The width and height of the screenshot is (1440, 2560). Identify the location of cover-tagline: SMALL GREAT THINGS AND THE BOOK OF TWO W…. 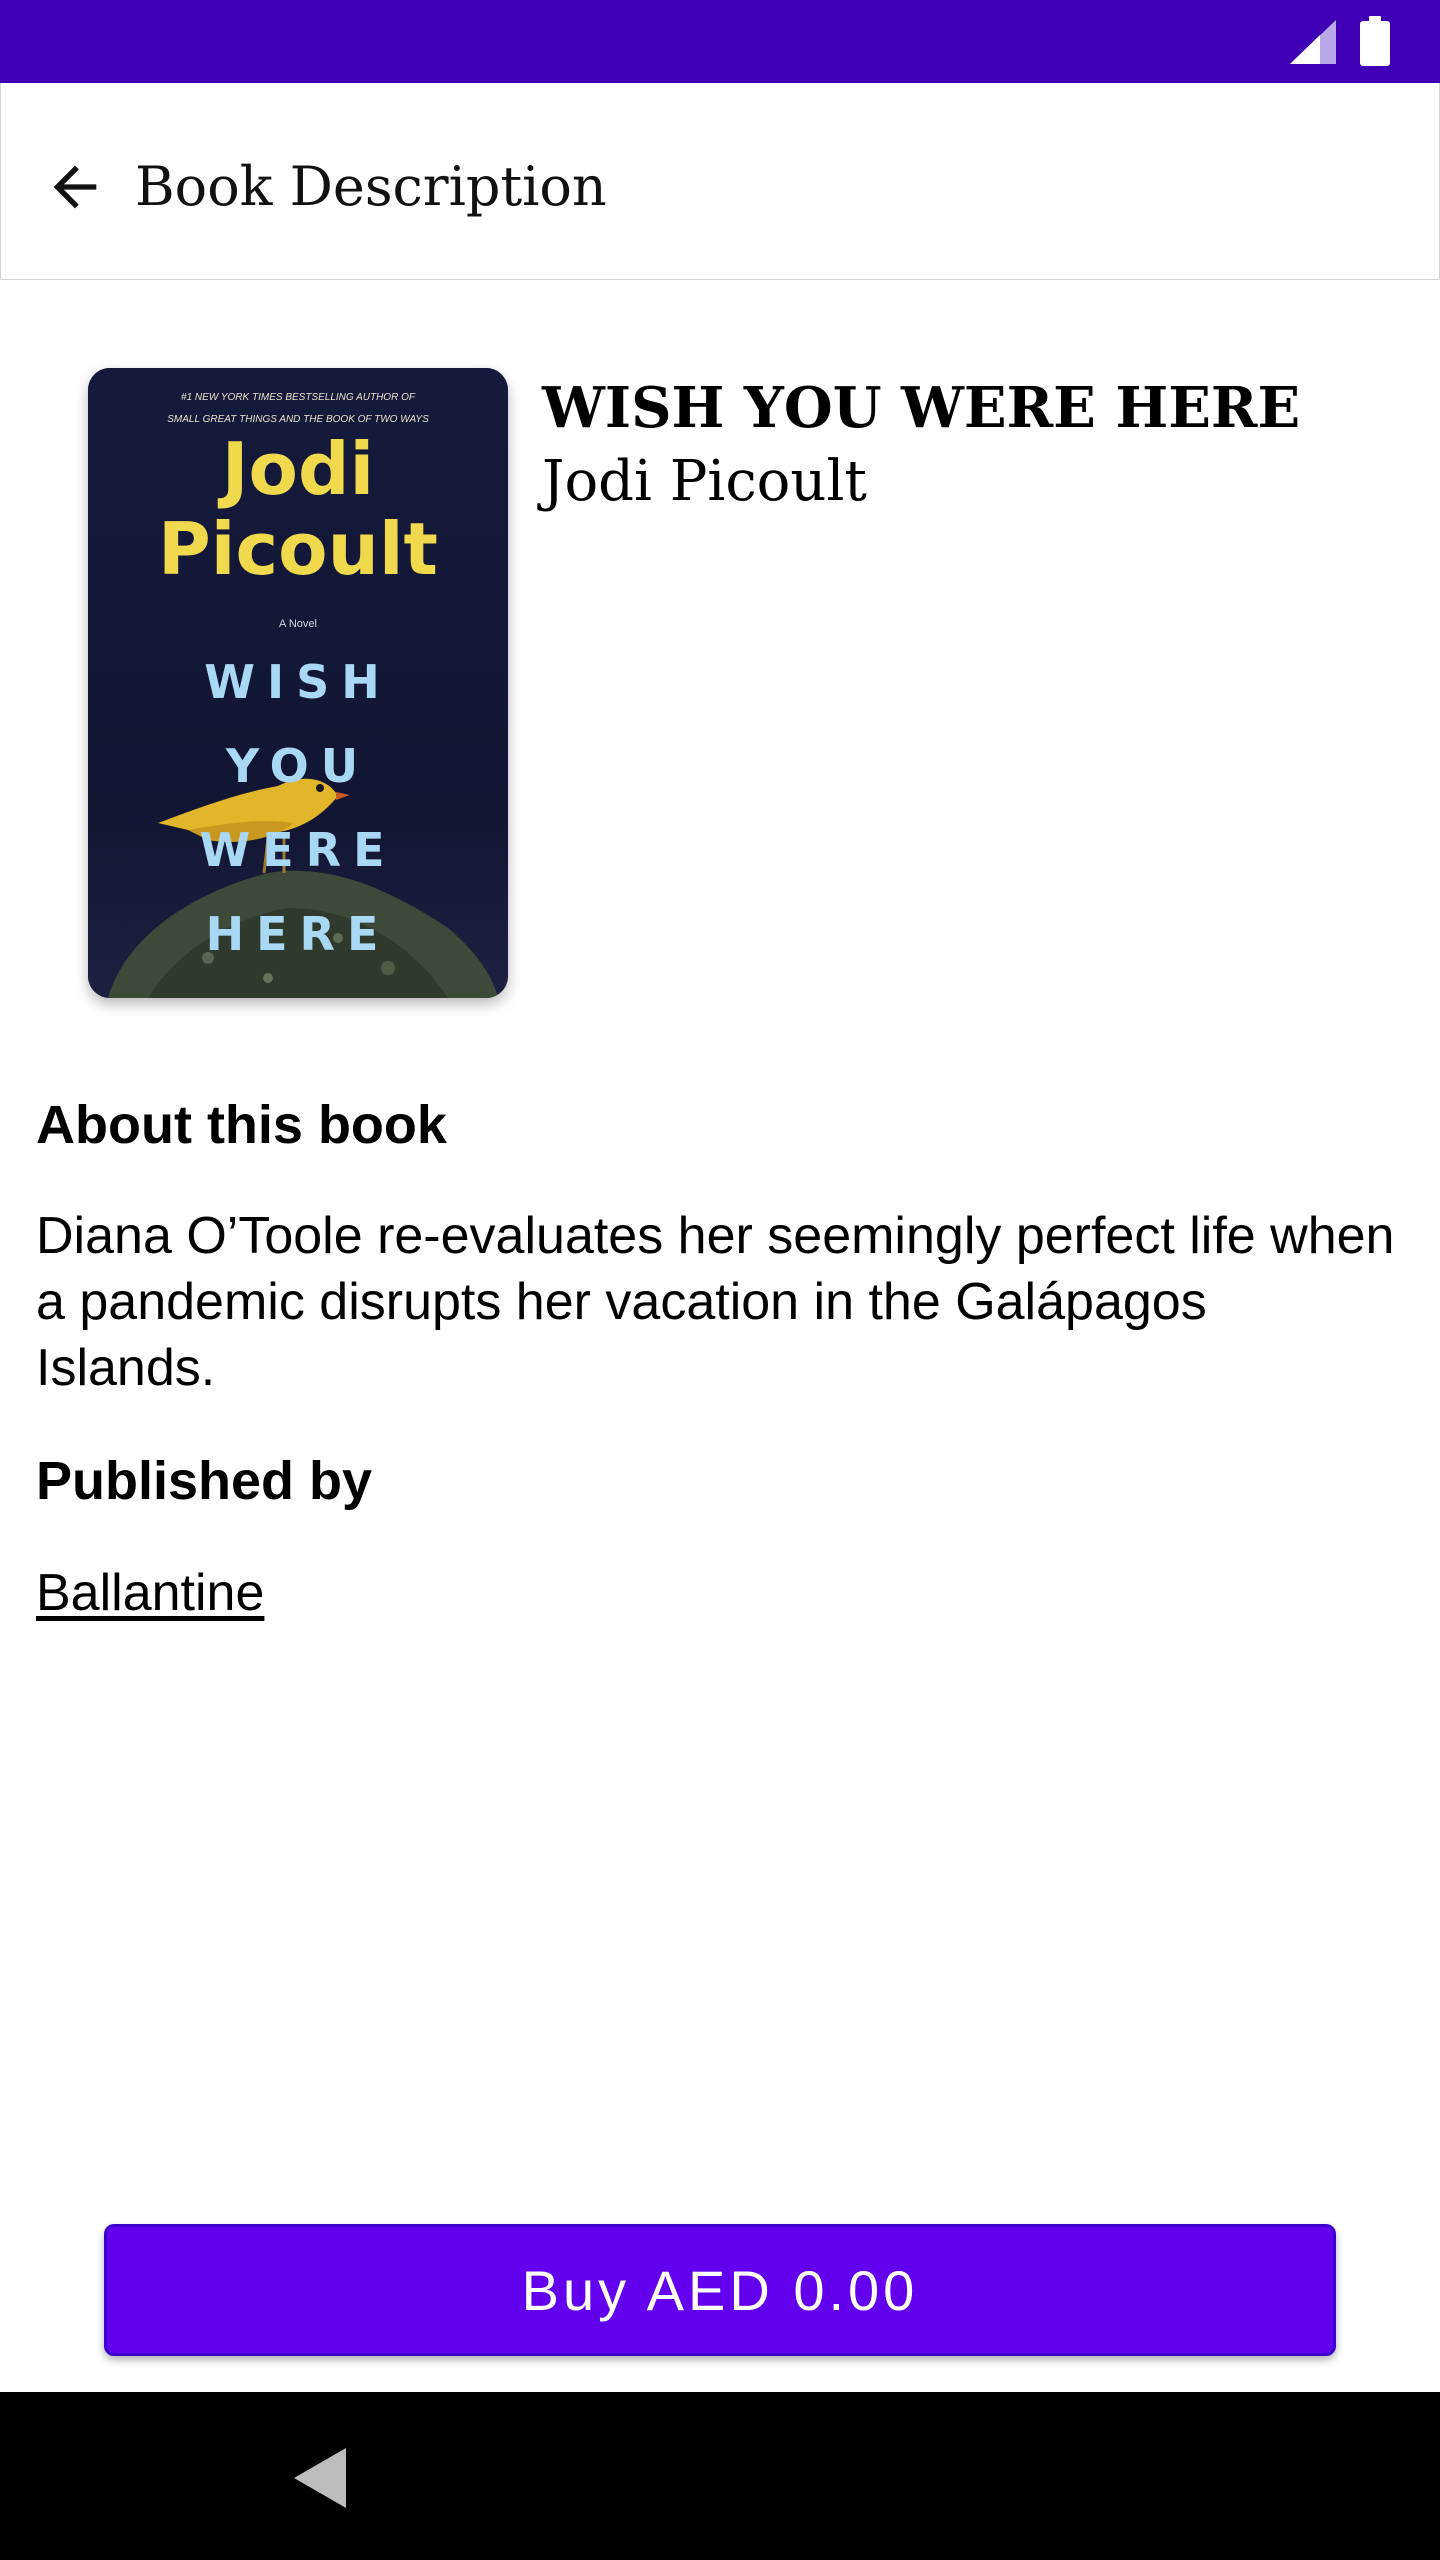
(298, 419).